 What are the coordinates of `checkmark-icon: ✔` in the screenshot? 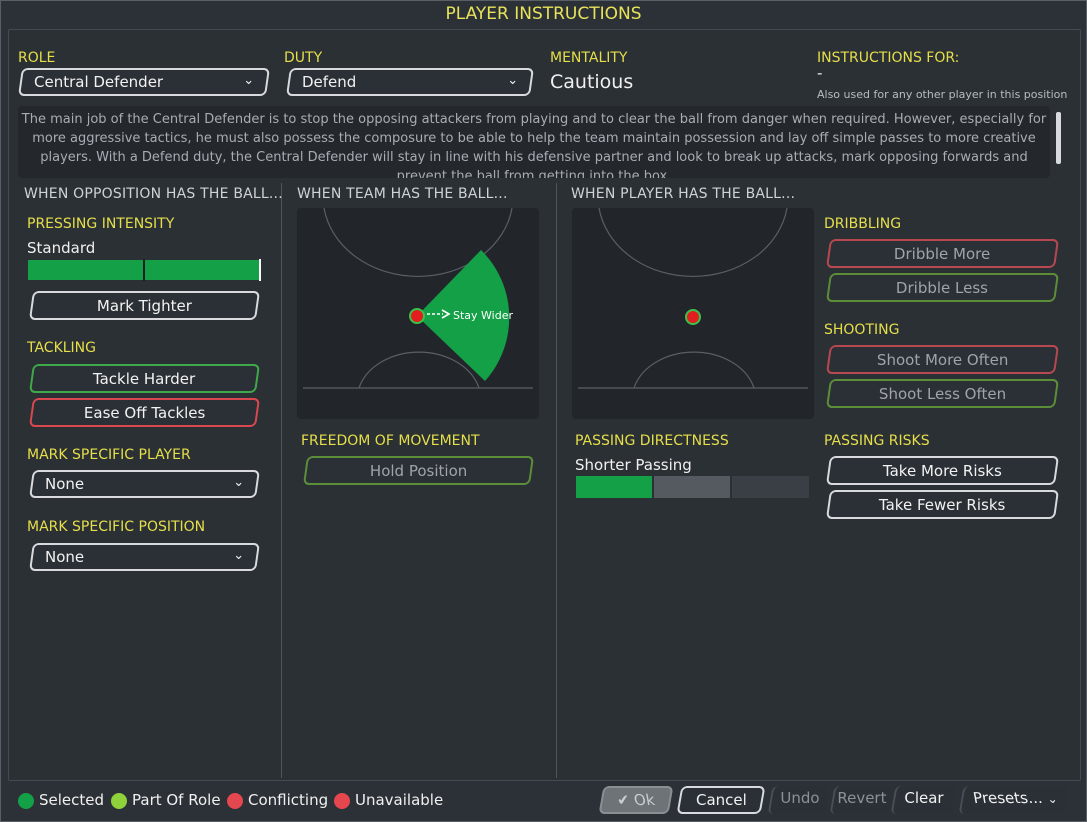 It's located at (623, 800).